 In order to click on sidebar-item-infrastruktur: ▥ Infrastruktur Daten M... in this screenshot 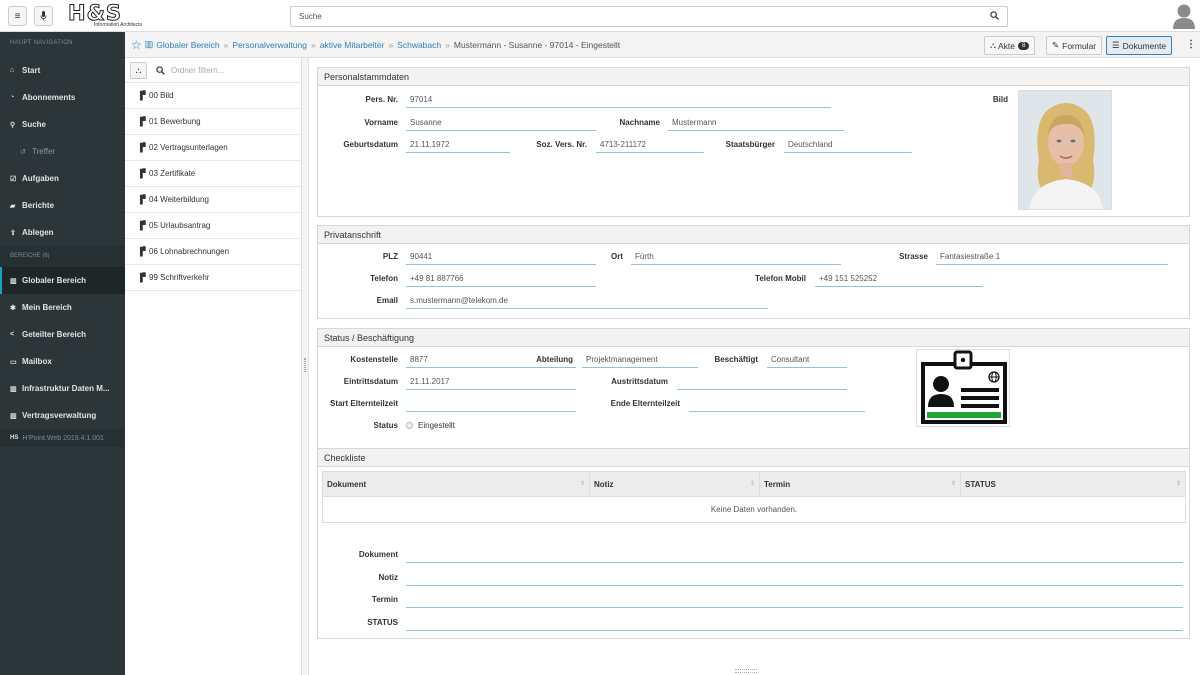, I will do `click(62, 388)`.